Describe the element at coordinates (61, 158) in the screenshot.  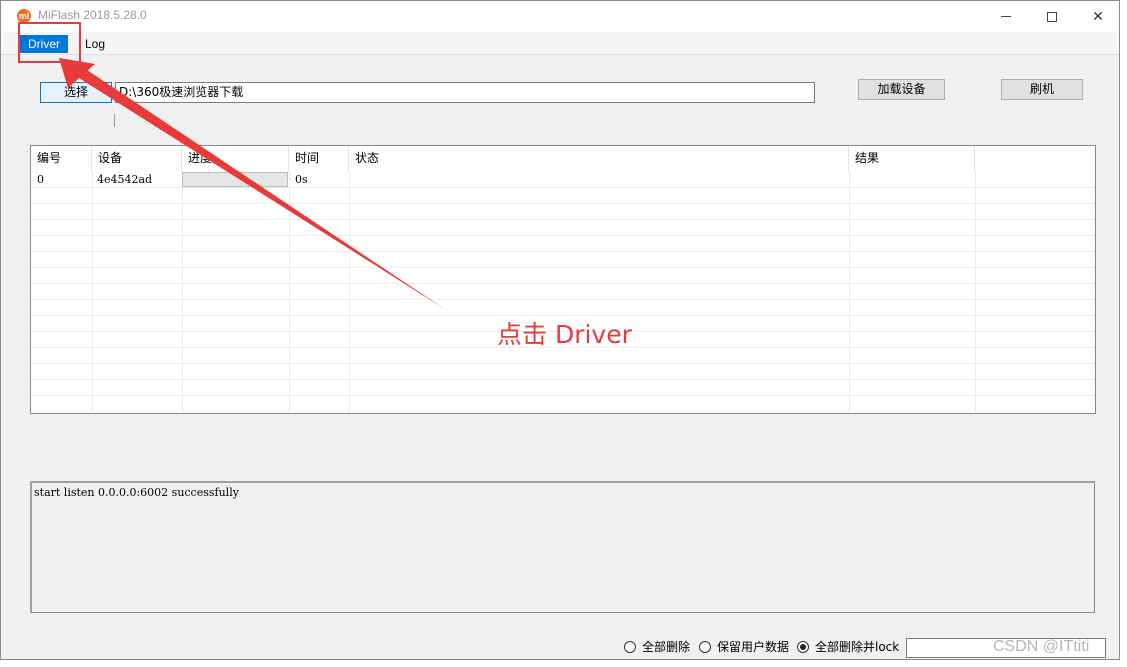
I see `column-header-id: 编号` at that location.